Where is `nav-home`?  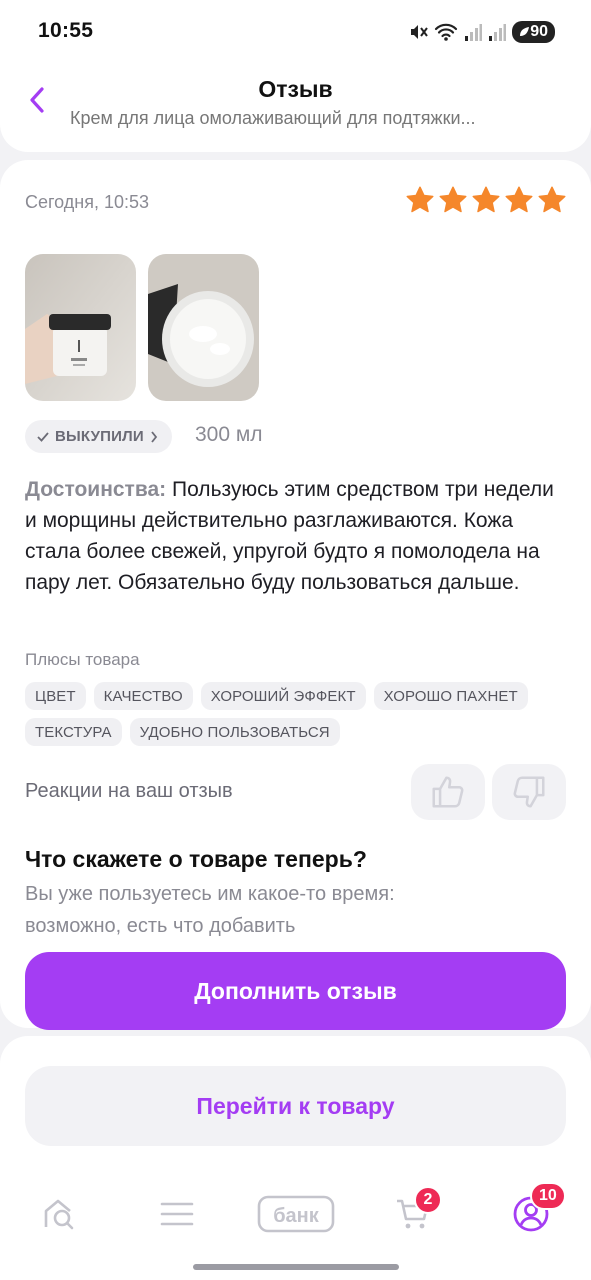 nav-home is located at coordinates (60, 1214).